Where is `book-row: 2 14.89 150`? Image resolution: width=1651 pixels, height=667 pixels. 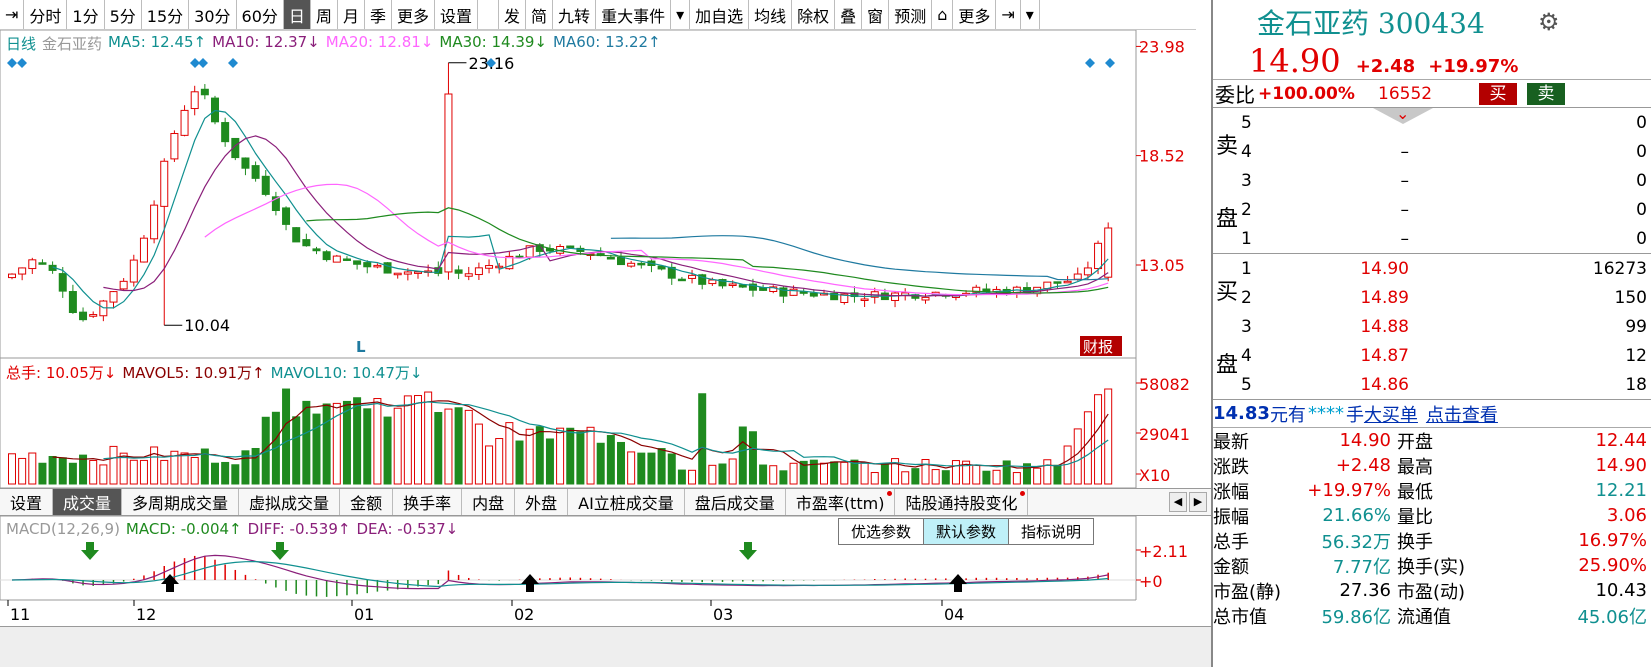 book-row: 2 14.89 150 is located at coordinates (1446, 297).